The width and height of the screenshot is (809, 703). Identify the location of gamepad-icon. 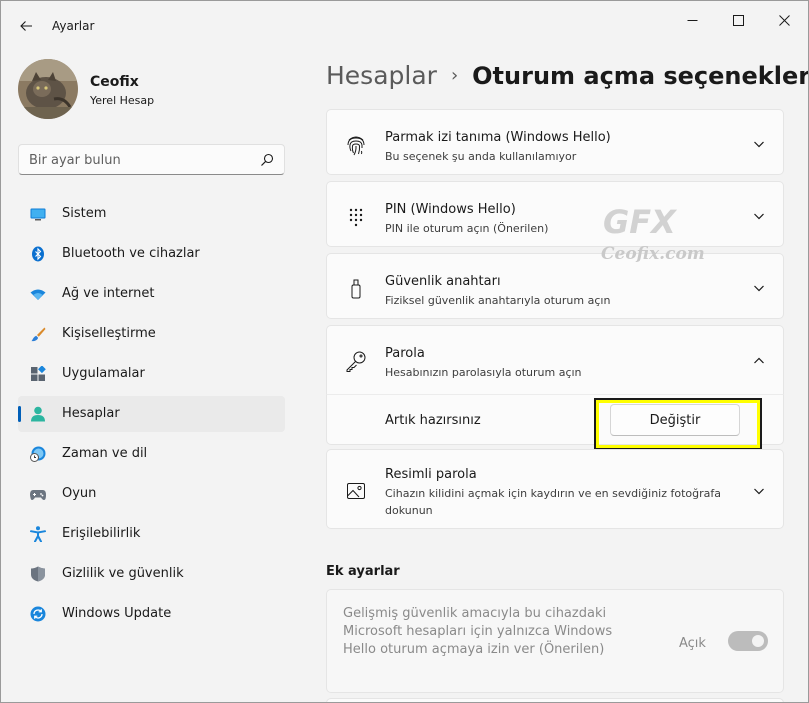
(38, 495).